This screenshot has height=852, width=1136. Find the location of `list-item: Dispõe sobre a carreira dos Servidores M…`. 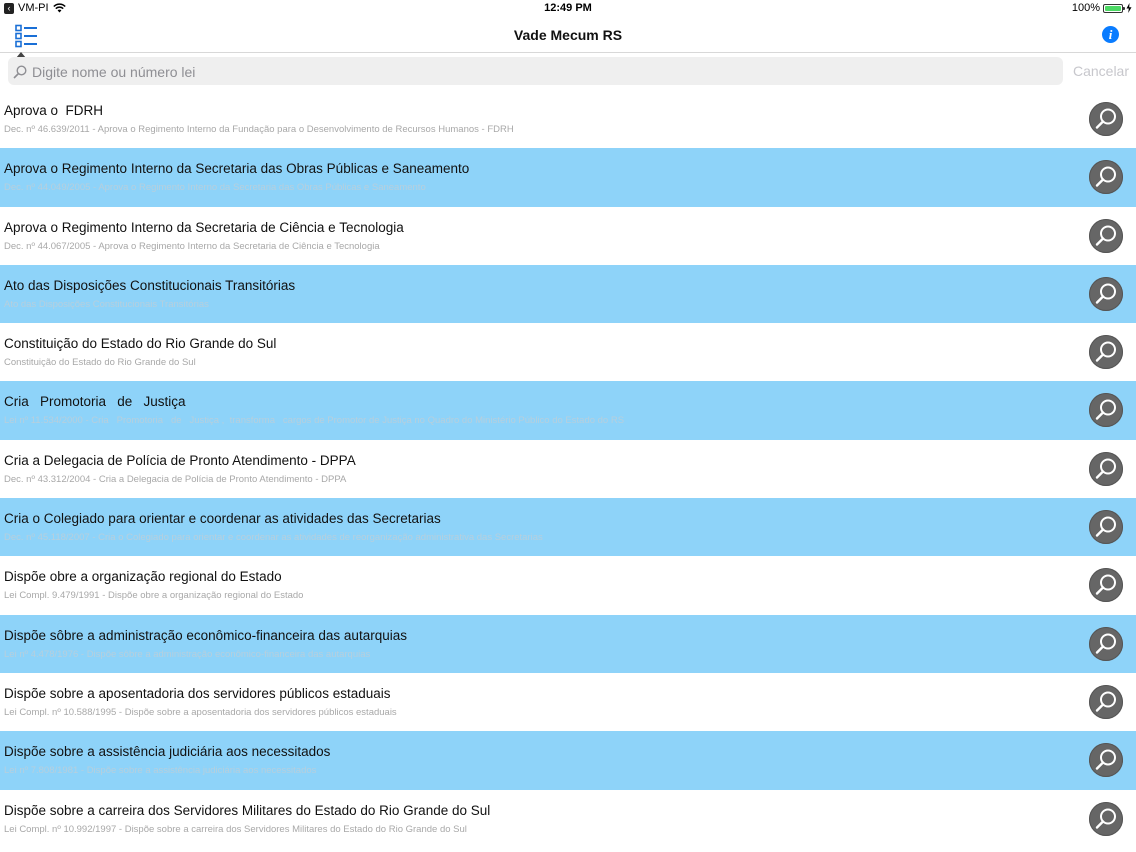

list-item: Dispõe sobre a carreira dos Servidores M… is located at coordinates (568, 819).